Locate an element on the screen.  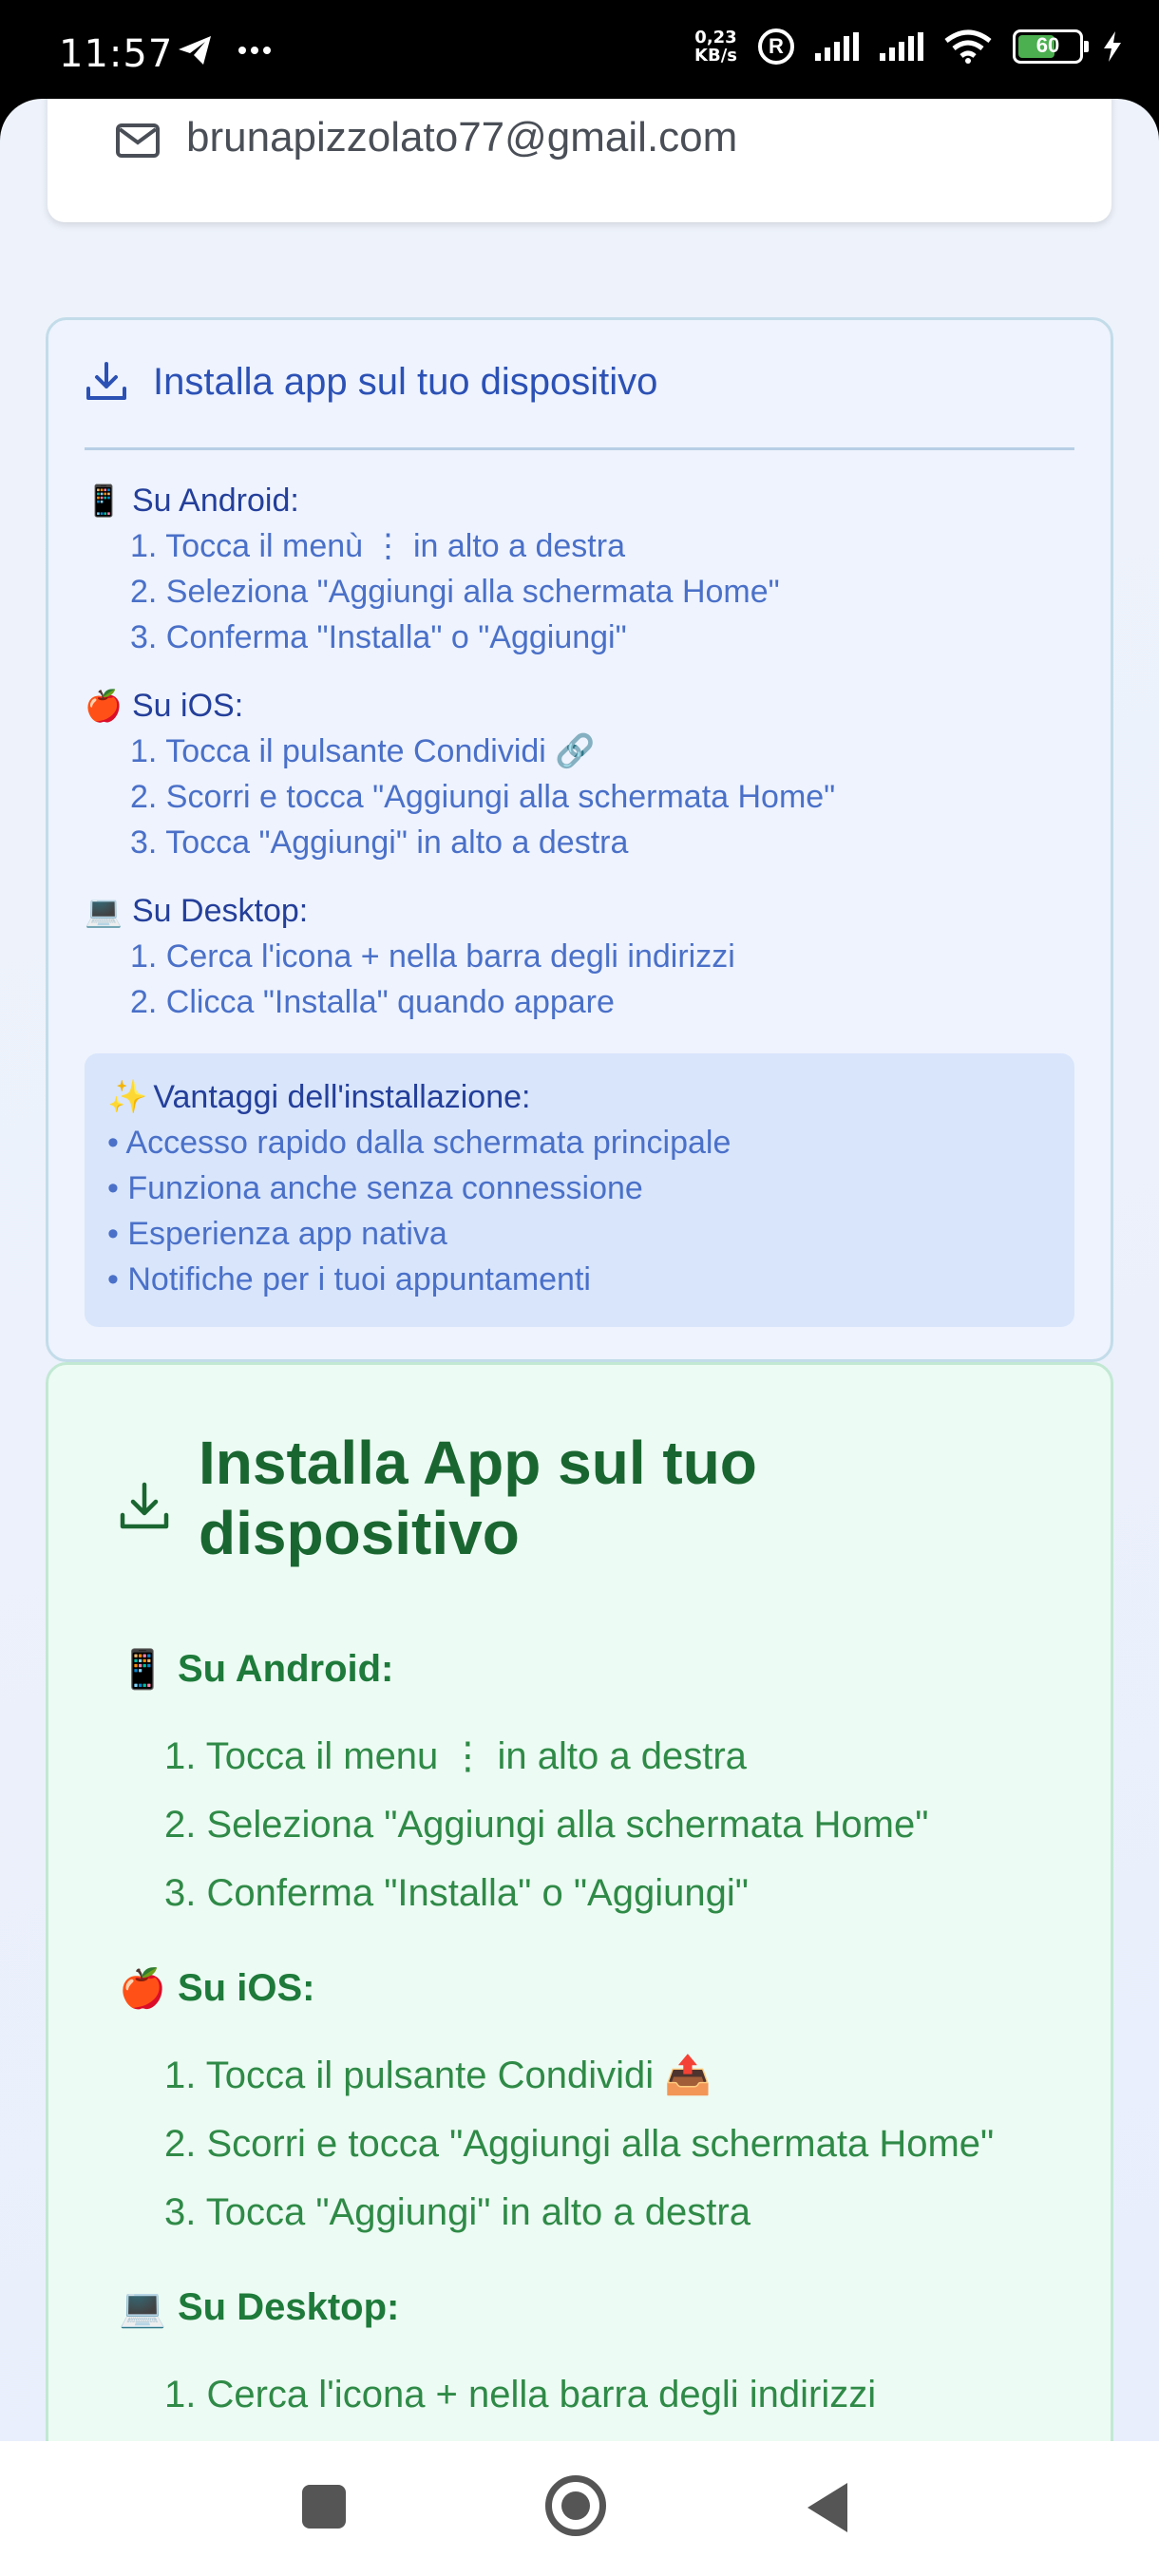
divider is located at coordinates (579, 448).